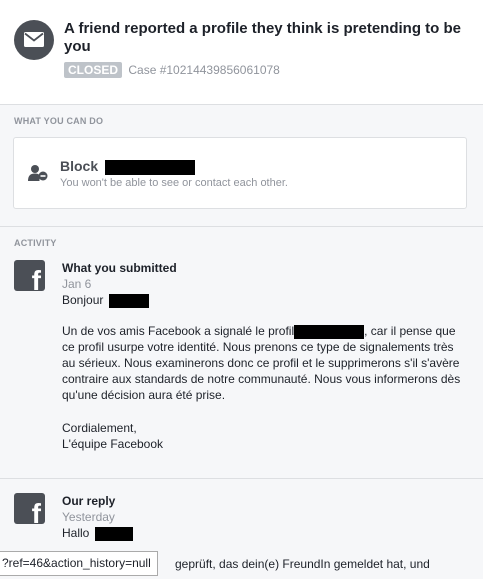  I want to click on status-badge: CLOSED, so click(93, 70).